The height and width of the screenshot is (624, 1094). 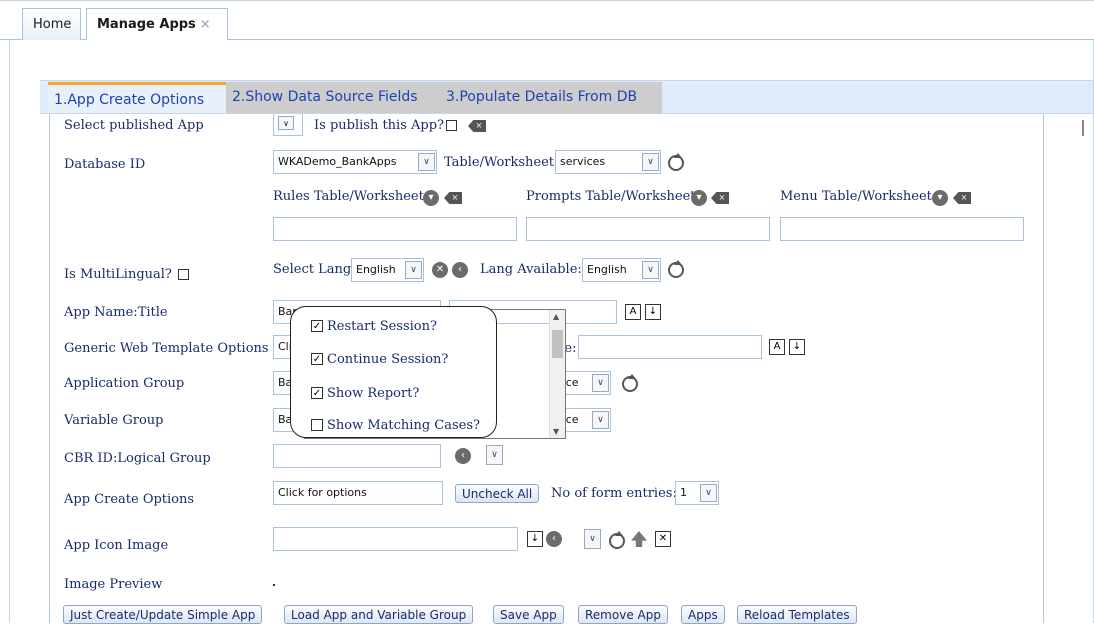 What do you see at coordinates (49, 368) in the screenshot?
I see `panel-left-edge` at bounding box center [49, 368].